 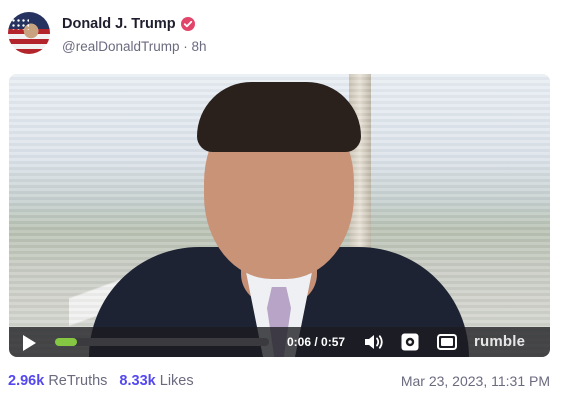 I want to click on display-name: Donald J. Trump, so click(x=119, y=24).